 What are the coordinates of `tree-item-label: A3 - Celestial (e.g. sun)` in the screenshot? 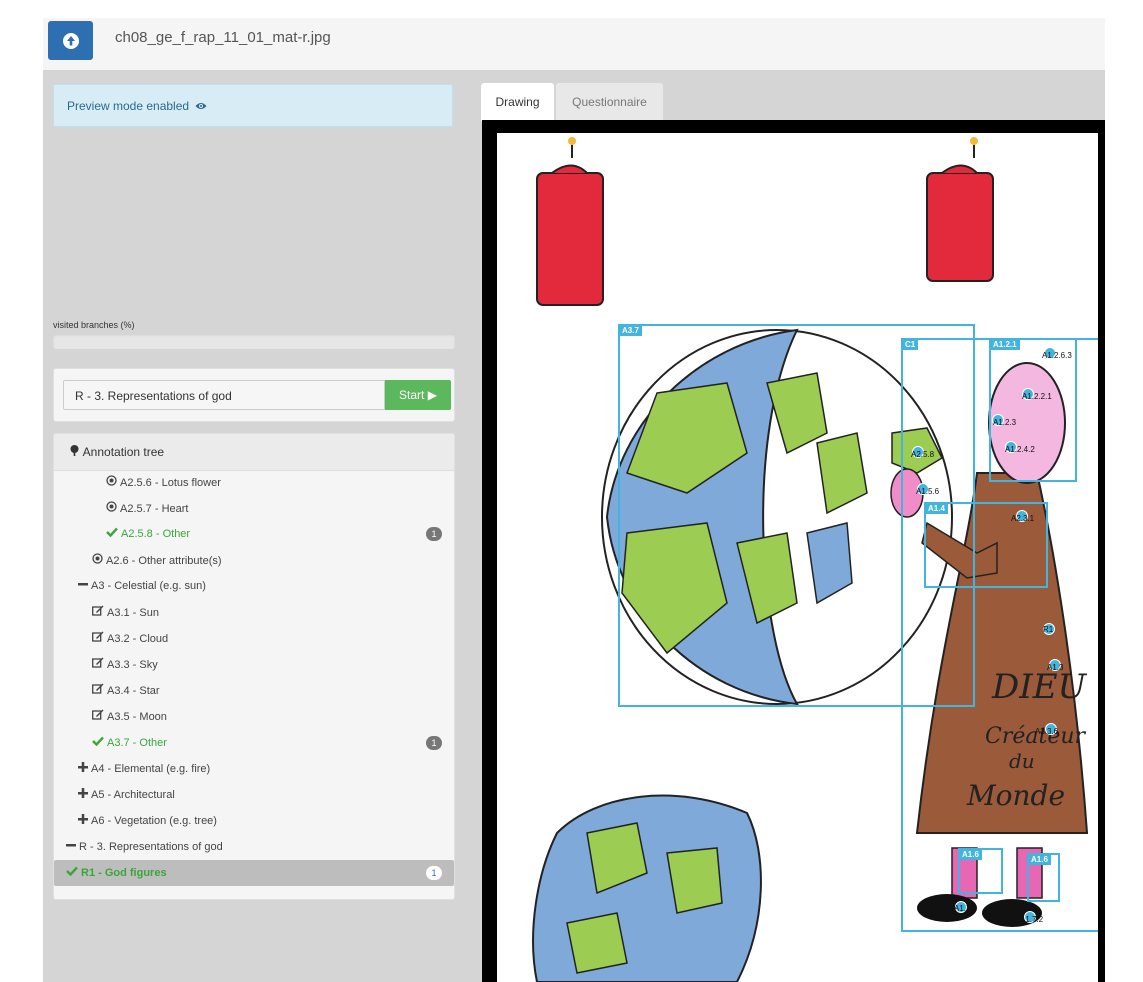 It's located at (148, 586).